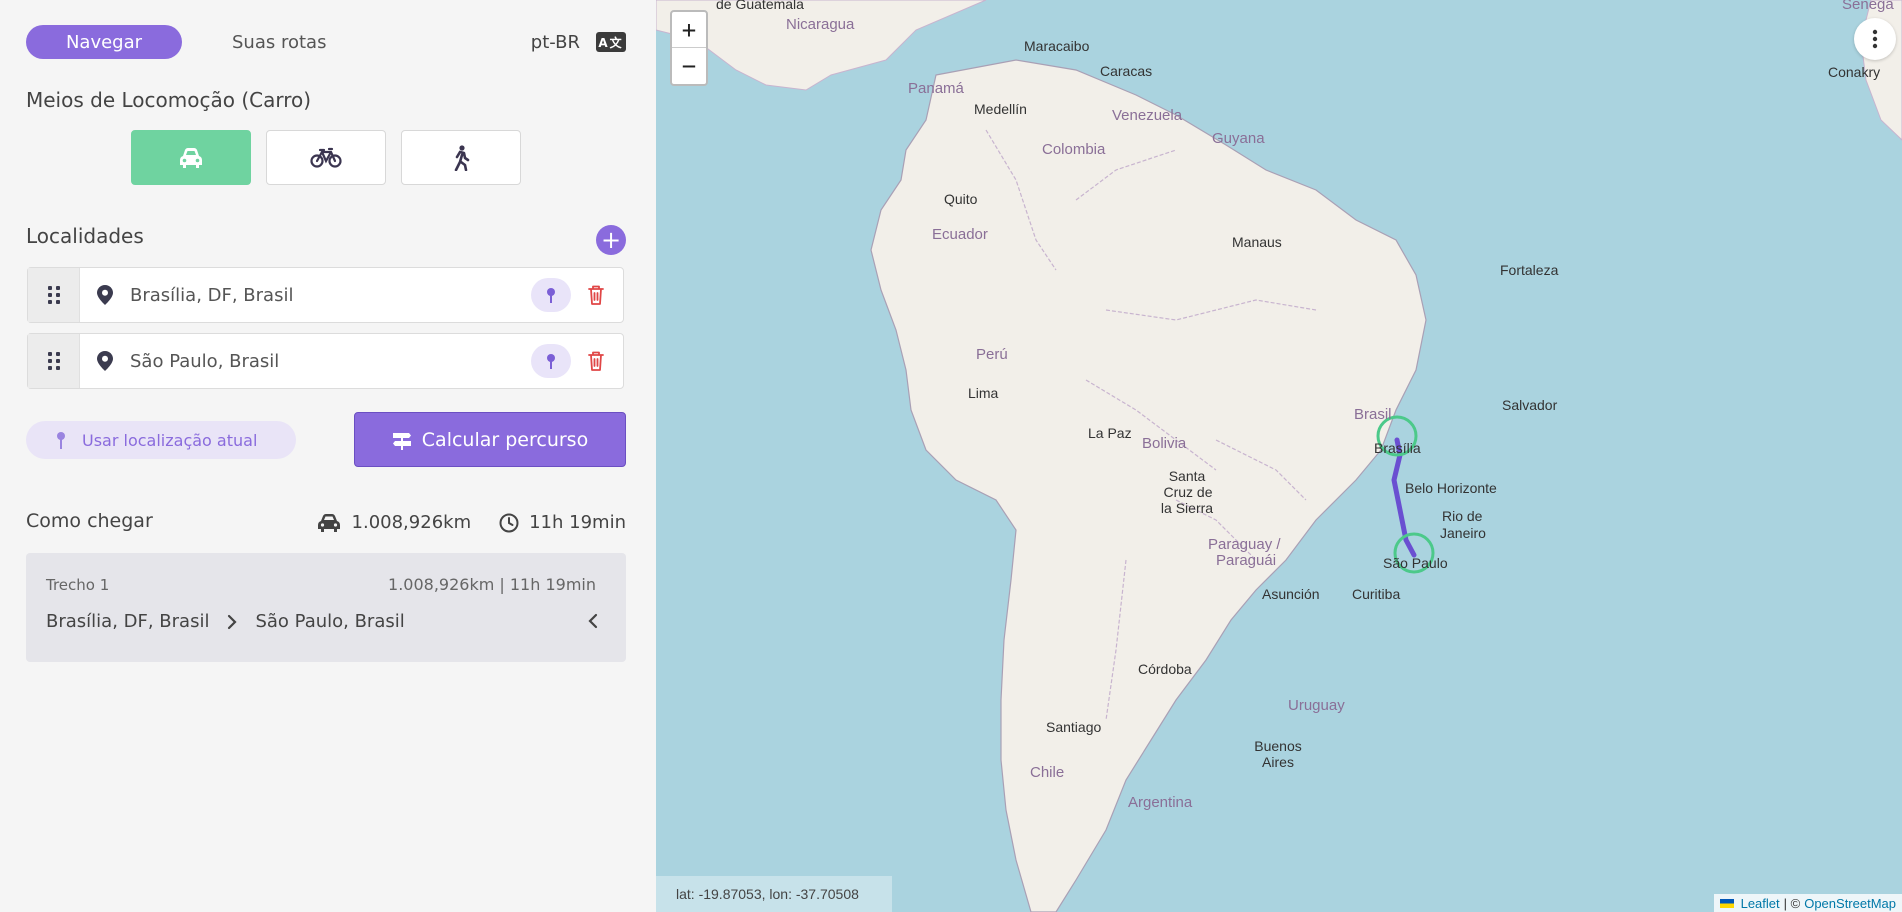  Describe the element at coordinates (78, 585) in the screenshot. I see `leg-label: Trecho 1` at that location.